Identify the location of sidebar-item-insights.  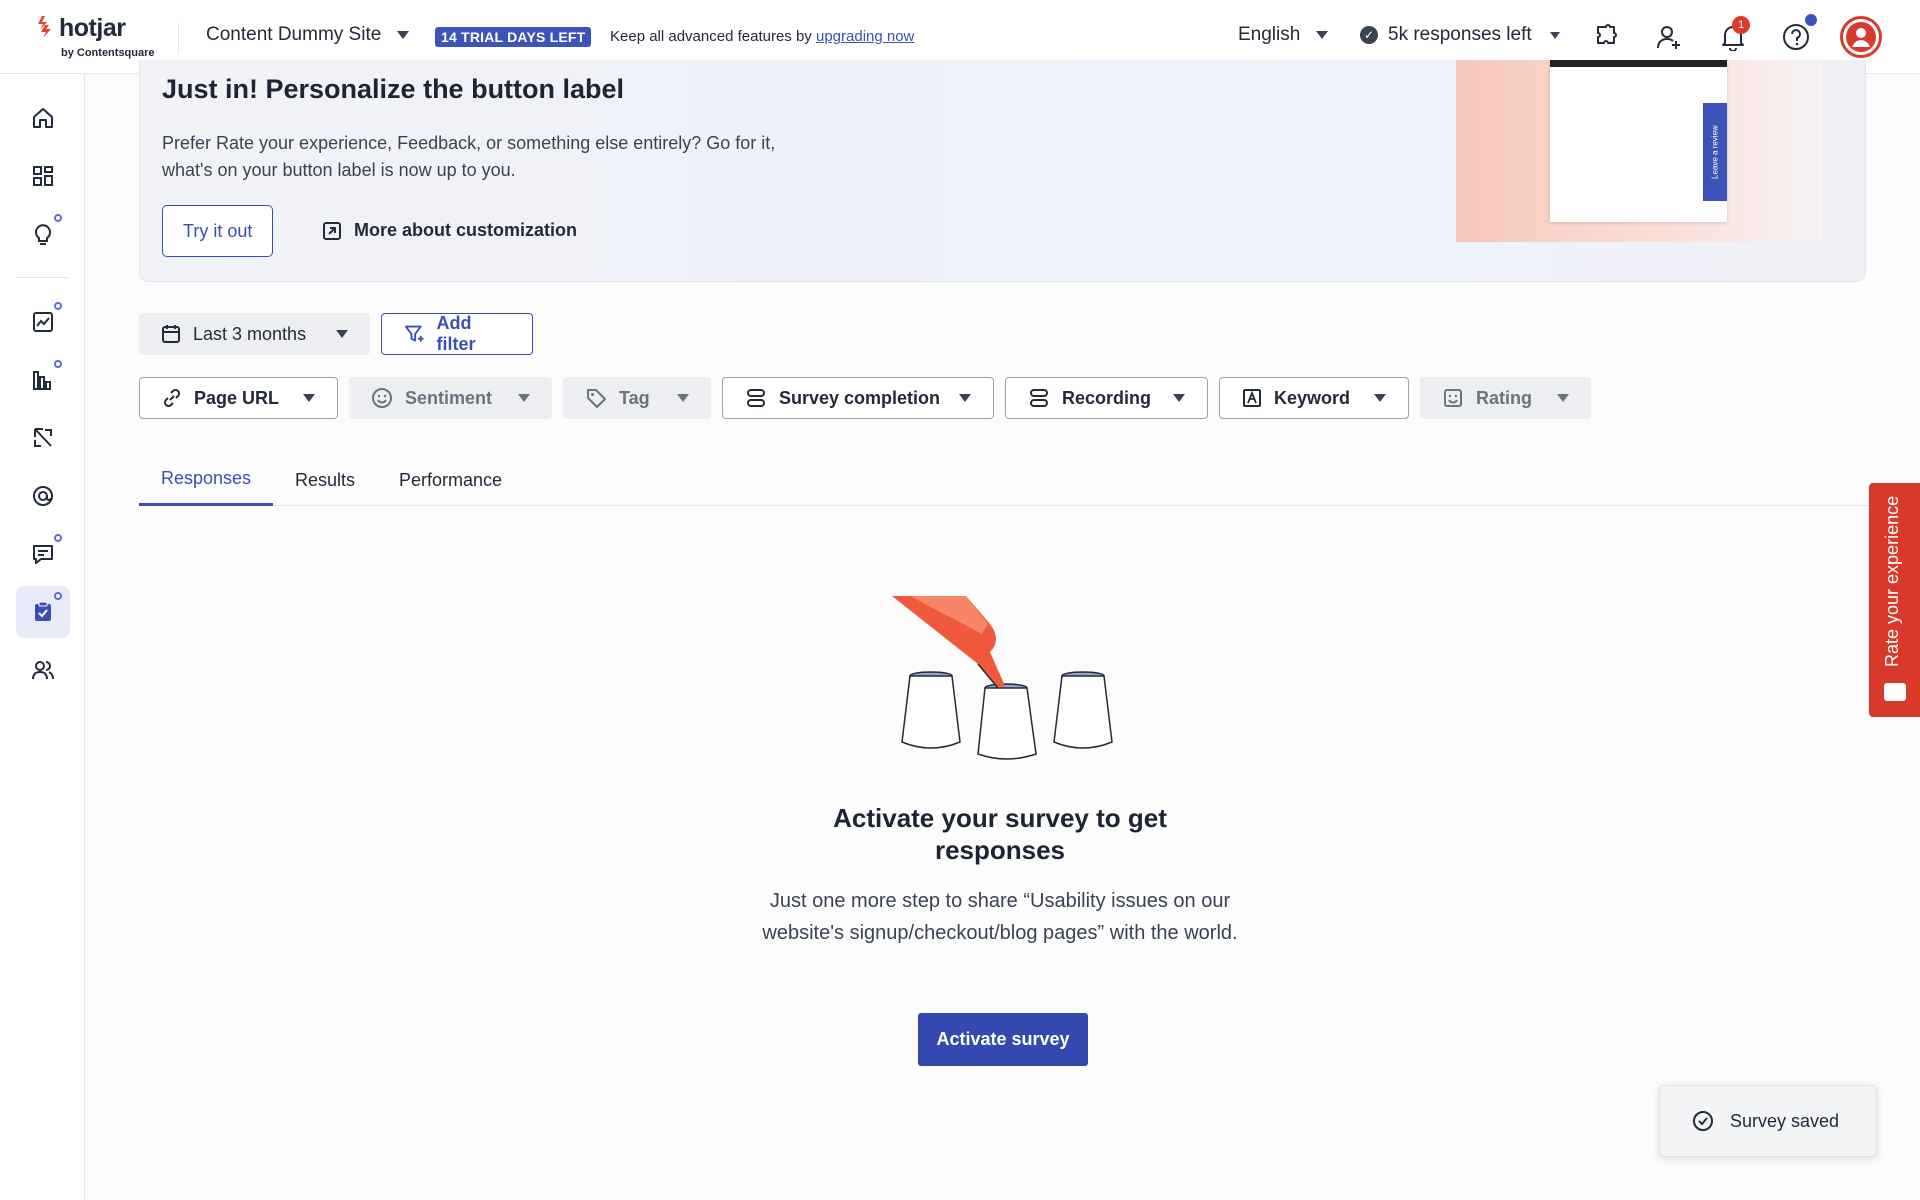
(43, 234).